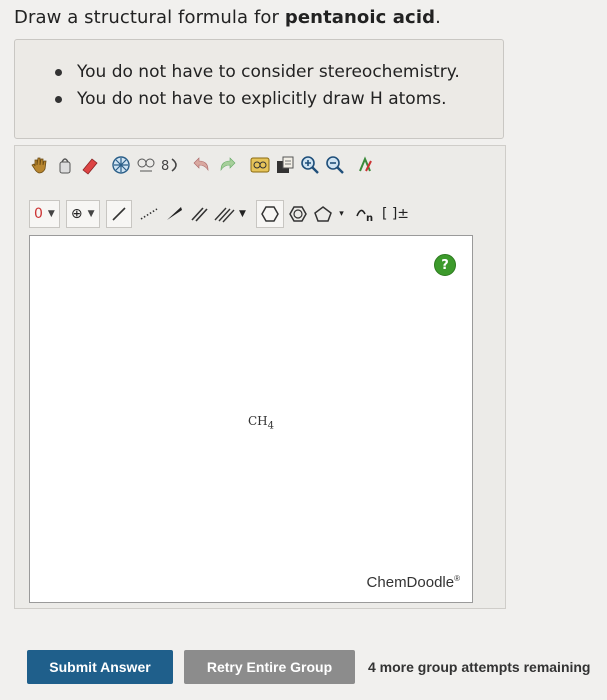 This screenshot has width=607, height=700. I want to click on hexagon-icon, so click(269, 214).